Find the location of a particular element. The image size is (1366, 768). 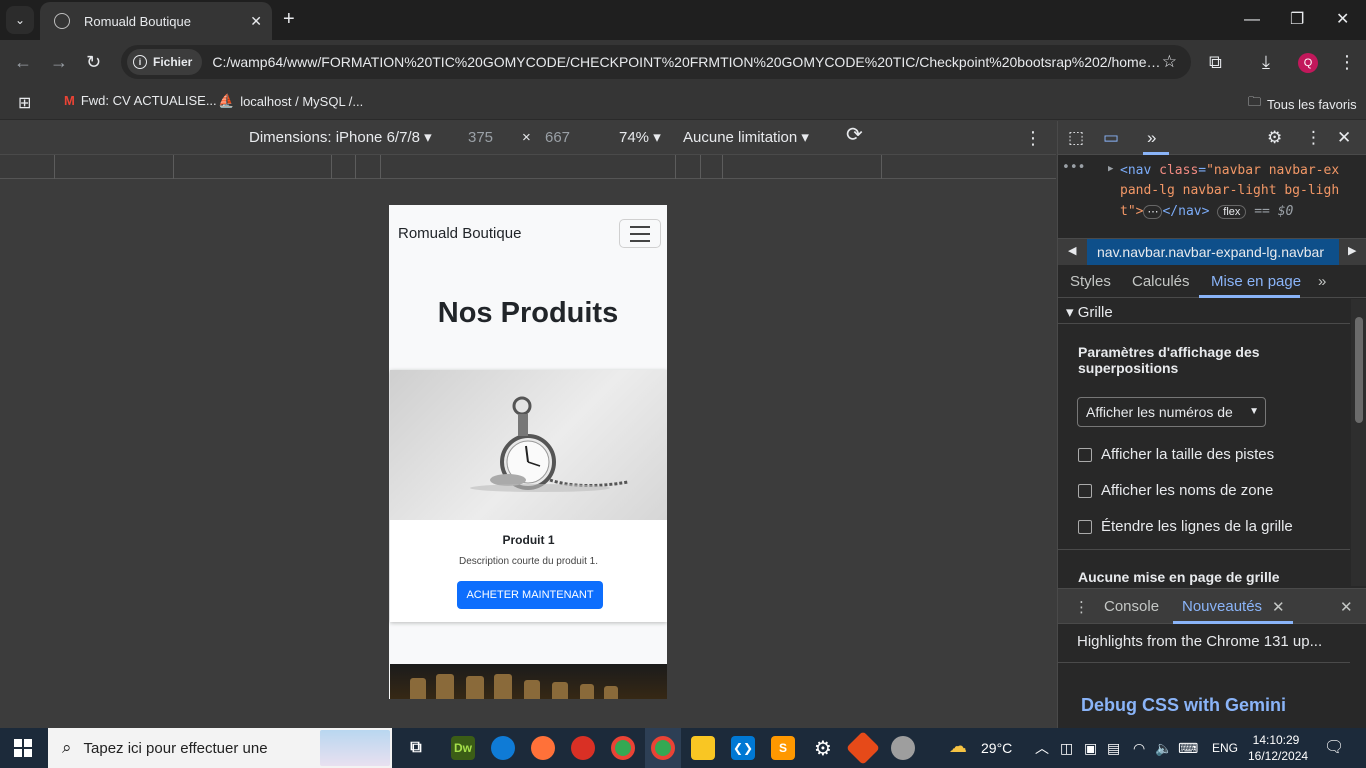

firefox-icon is located at coordinates (543, 748).